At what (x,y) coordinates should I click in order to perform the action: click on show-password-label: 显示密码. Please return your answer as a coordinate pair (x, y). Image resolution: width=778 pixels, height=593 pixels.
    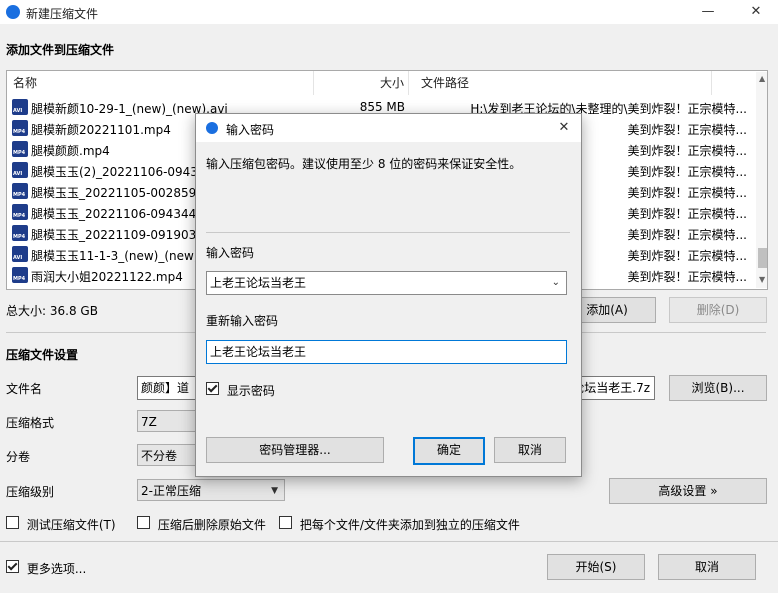
    Looking at the image, I should click on (250, 391).